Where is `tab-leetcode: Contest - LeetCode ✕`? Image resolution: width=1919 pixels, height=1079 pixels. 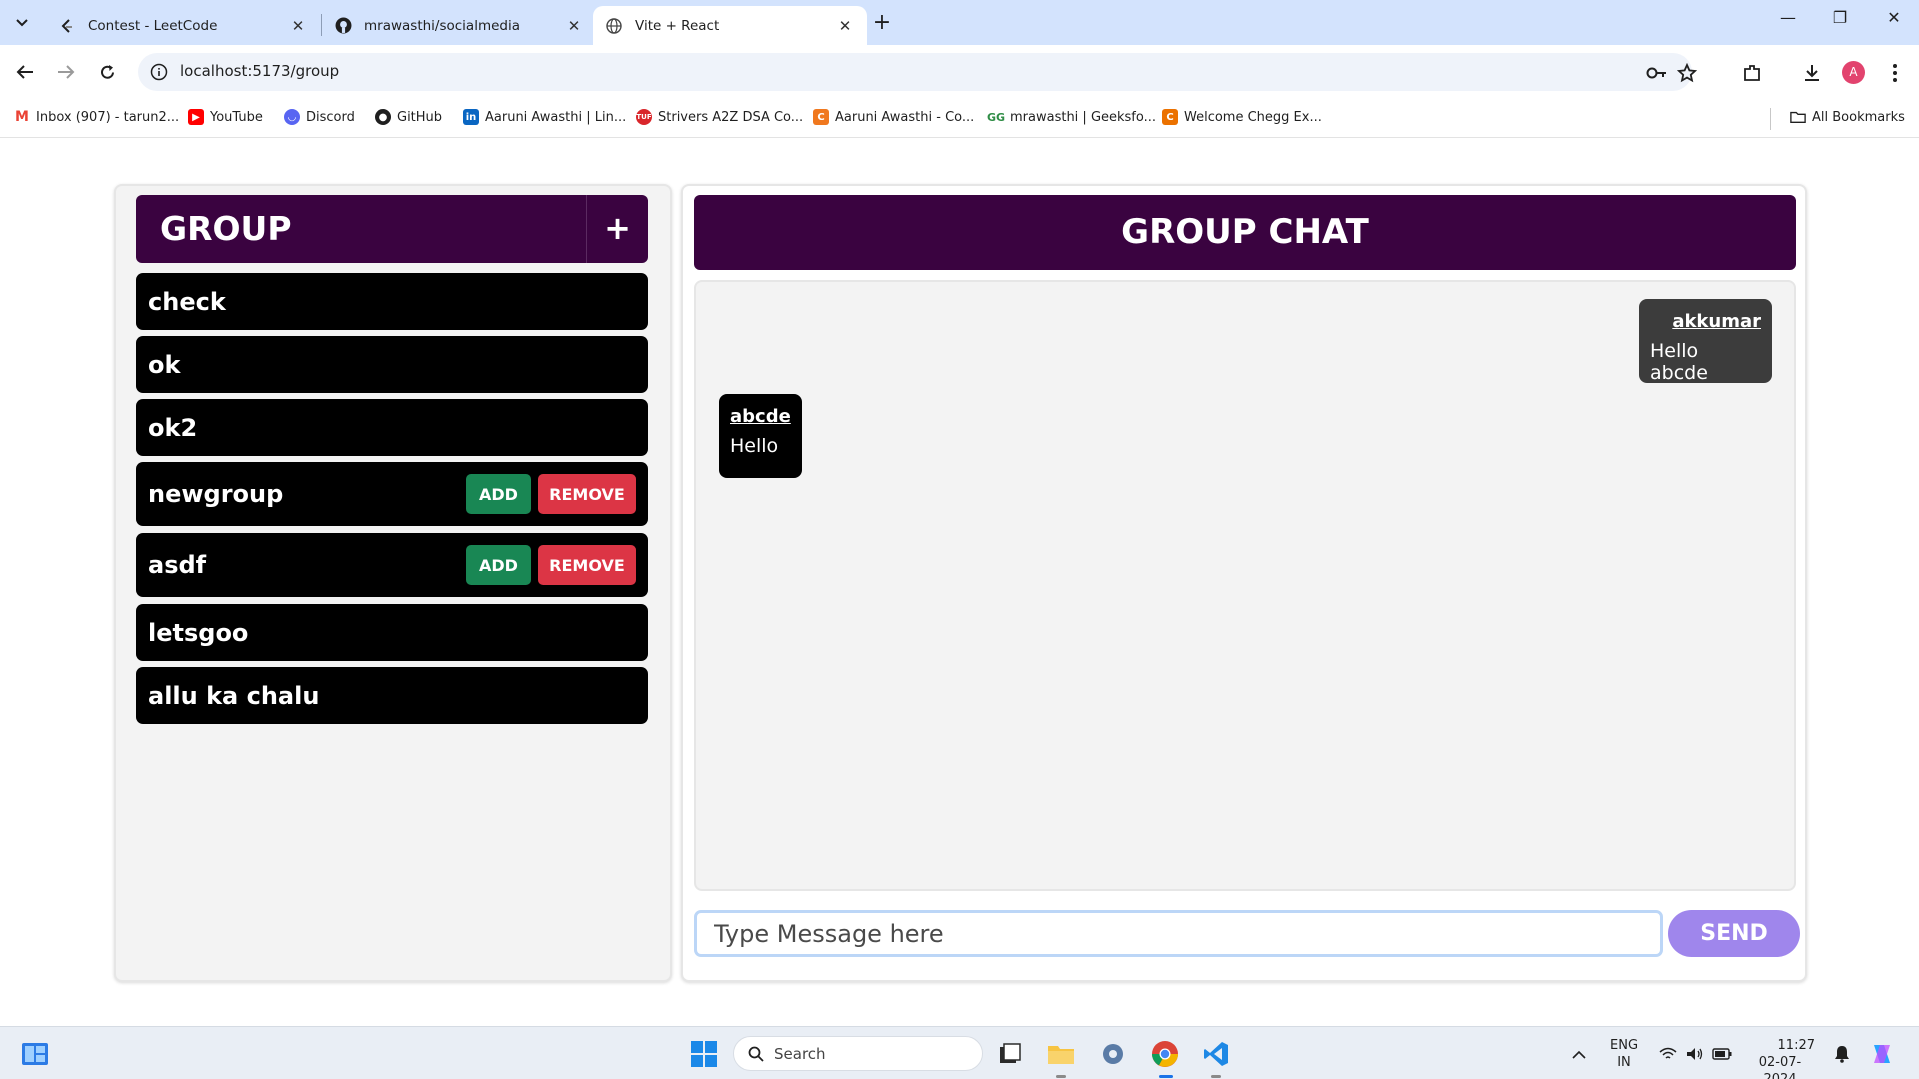
tab-leetcode: Contest - LeetCode ✕ is located at coordinates (183, 25).